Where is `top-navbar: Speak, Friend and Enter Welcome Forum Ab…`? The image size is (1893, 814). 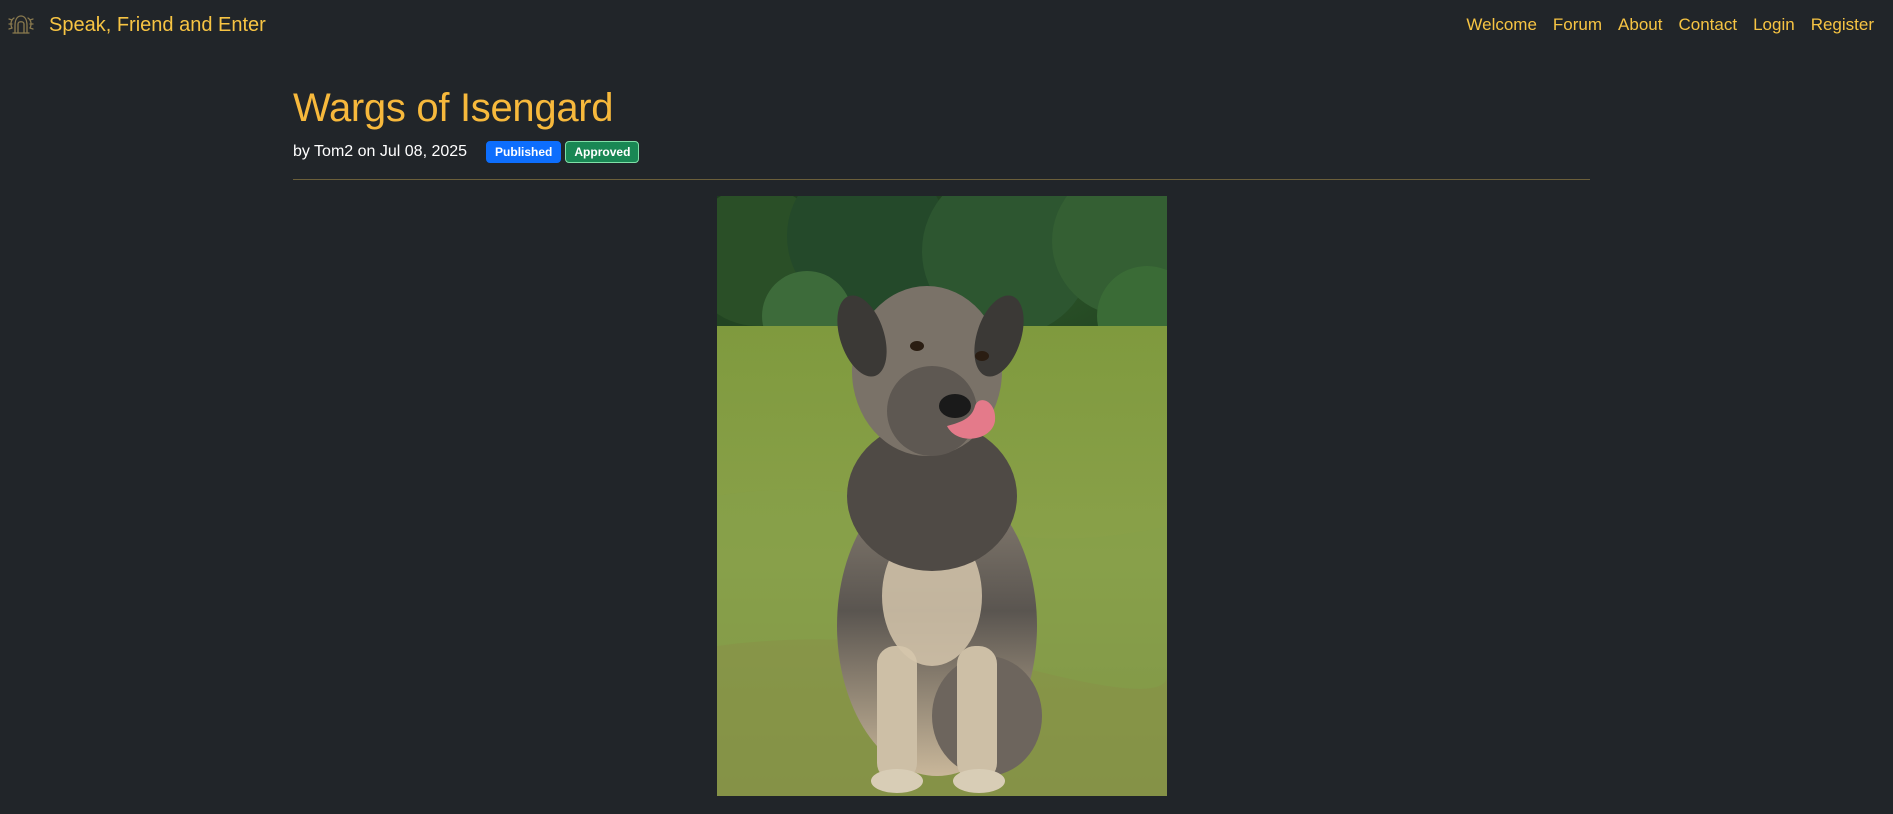
top-navbar: Speak, Friend and Enter Welcome Forum Ab… is located at coordinates (946, 25).